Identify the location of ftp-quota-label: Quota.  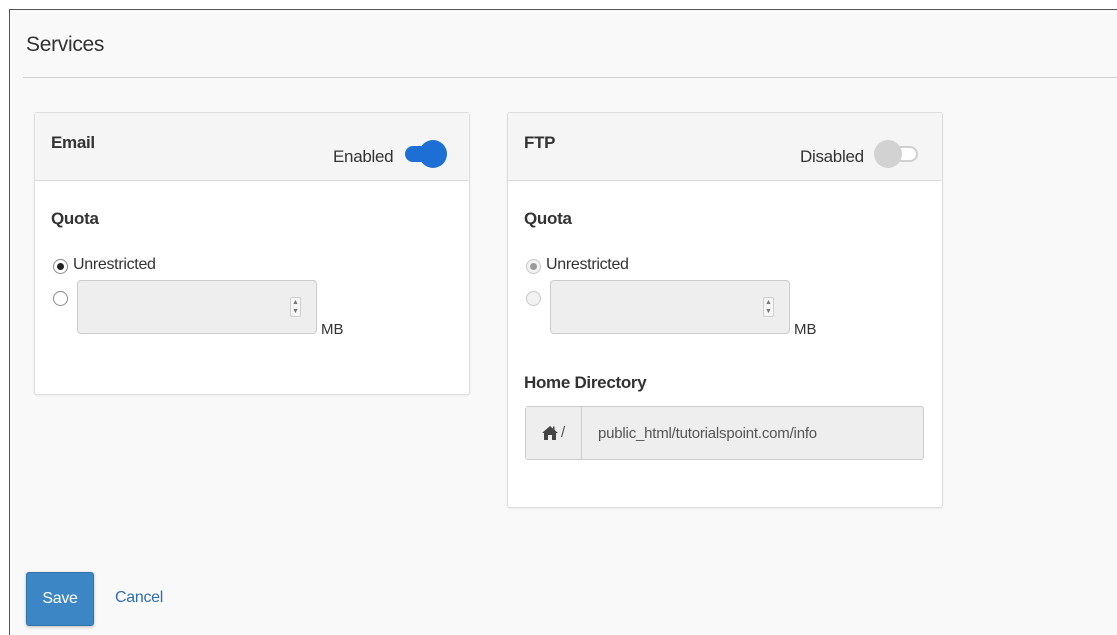
(548, 218).